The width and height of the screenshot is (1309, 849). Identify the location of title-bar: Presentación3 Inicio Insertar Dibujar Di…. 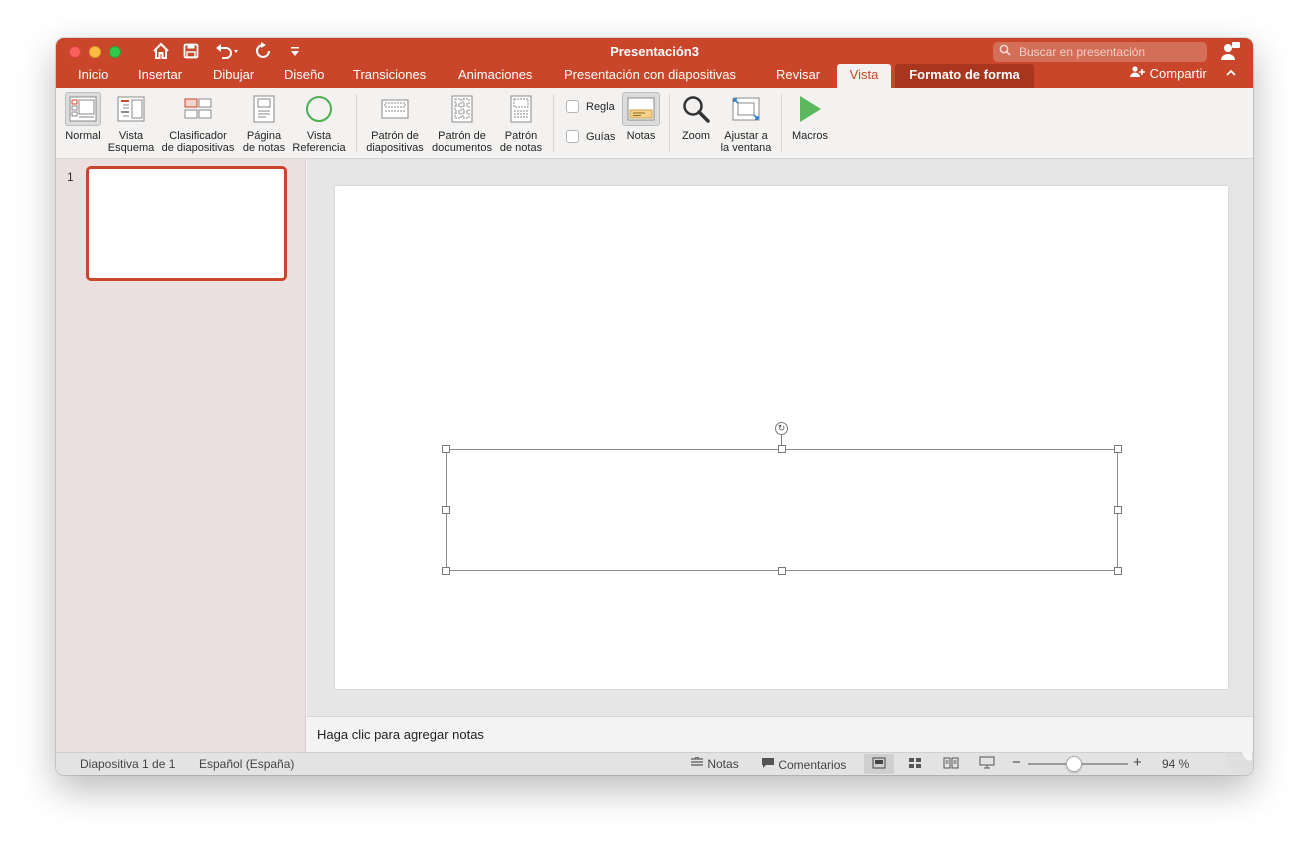
(654, 63).